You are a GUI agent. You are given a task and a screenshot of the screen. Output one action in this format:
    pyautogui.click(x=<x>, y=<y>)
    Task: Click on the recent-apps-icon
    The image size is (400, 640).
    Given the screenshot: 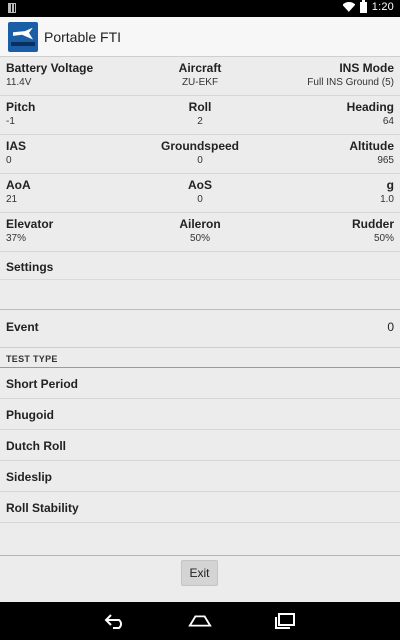 What is the action you would take?
    pyautogui.click(x=285, y=621)
    